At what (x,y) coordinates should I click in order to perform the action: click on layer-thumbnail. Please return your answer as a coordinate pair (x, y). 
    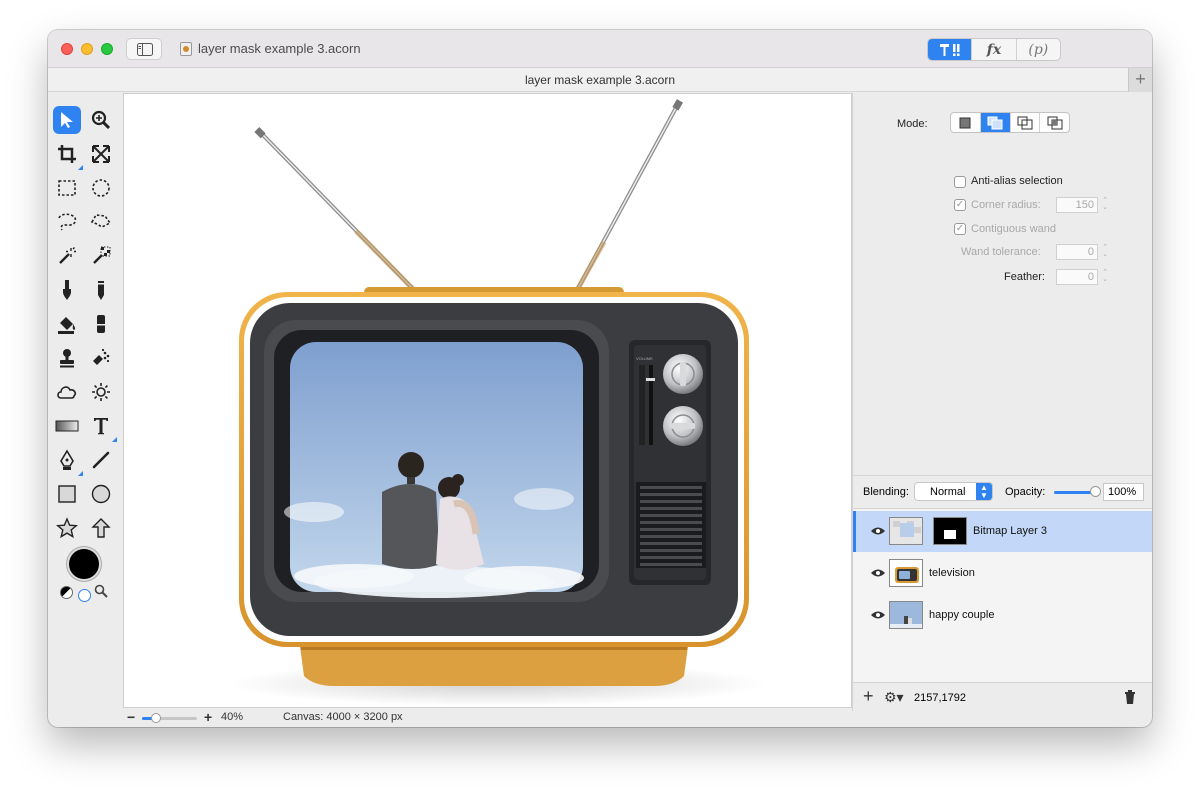
    Looking at the image, I should click on (906, 615).